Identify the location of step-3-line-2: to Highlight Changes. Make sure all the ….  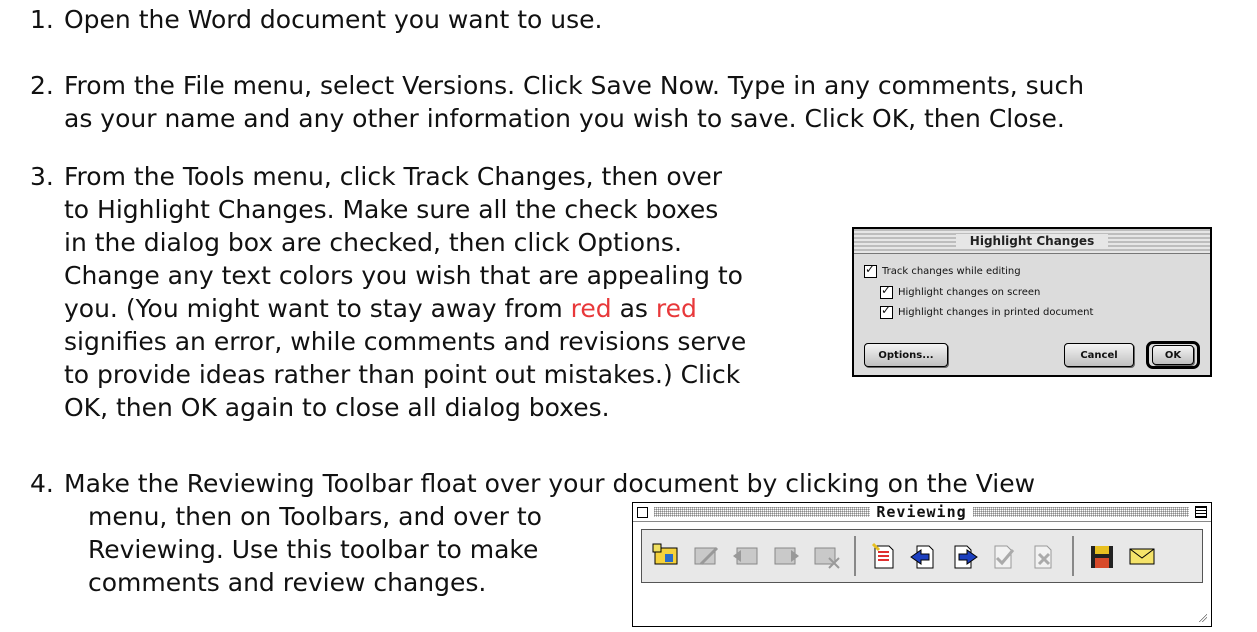
(391, 209).